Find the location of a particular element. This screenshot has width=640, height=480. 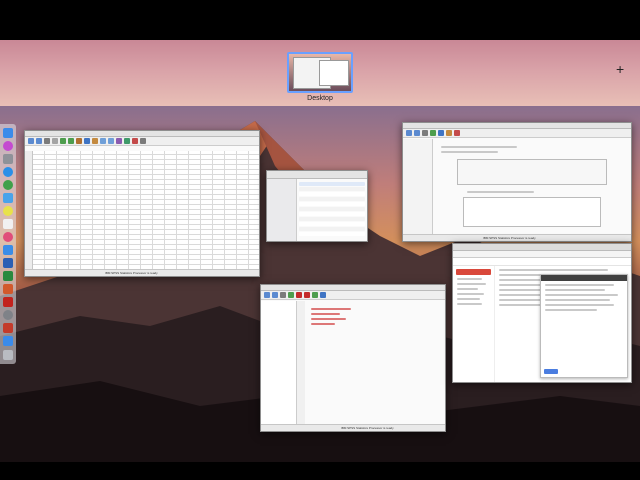

compose-message-panel is located at coordinates (584, 326).